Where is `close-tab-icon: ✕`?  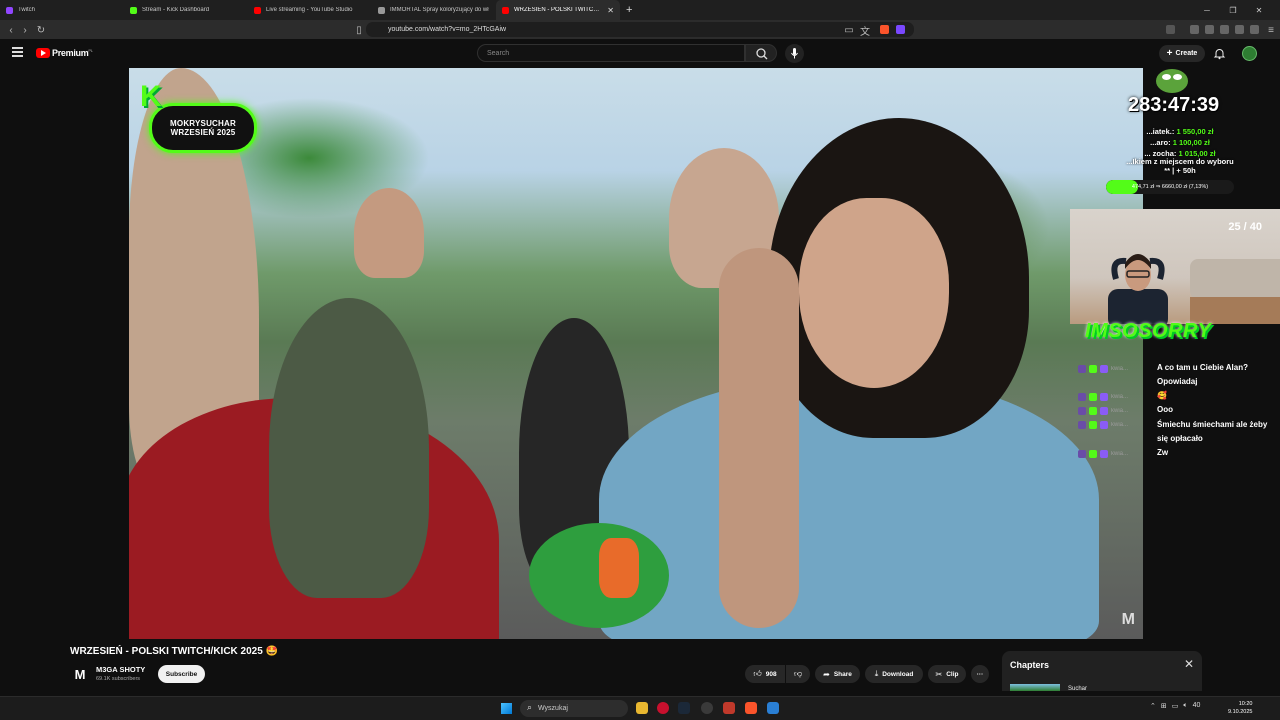 close-tab-icon: ✕ is located at coordinates (610, 10).